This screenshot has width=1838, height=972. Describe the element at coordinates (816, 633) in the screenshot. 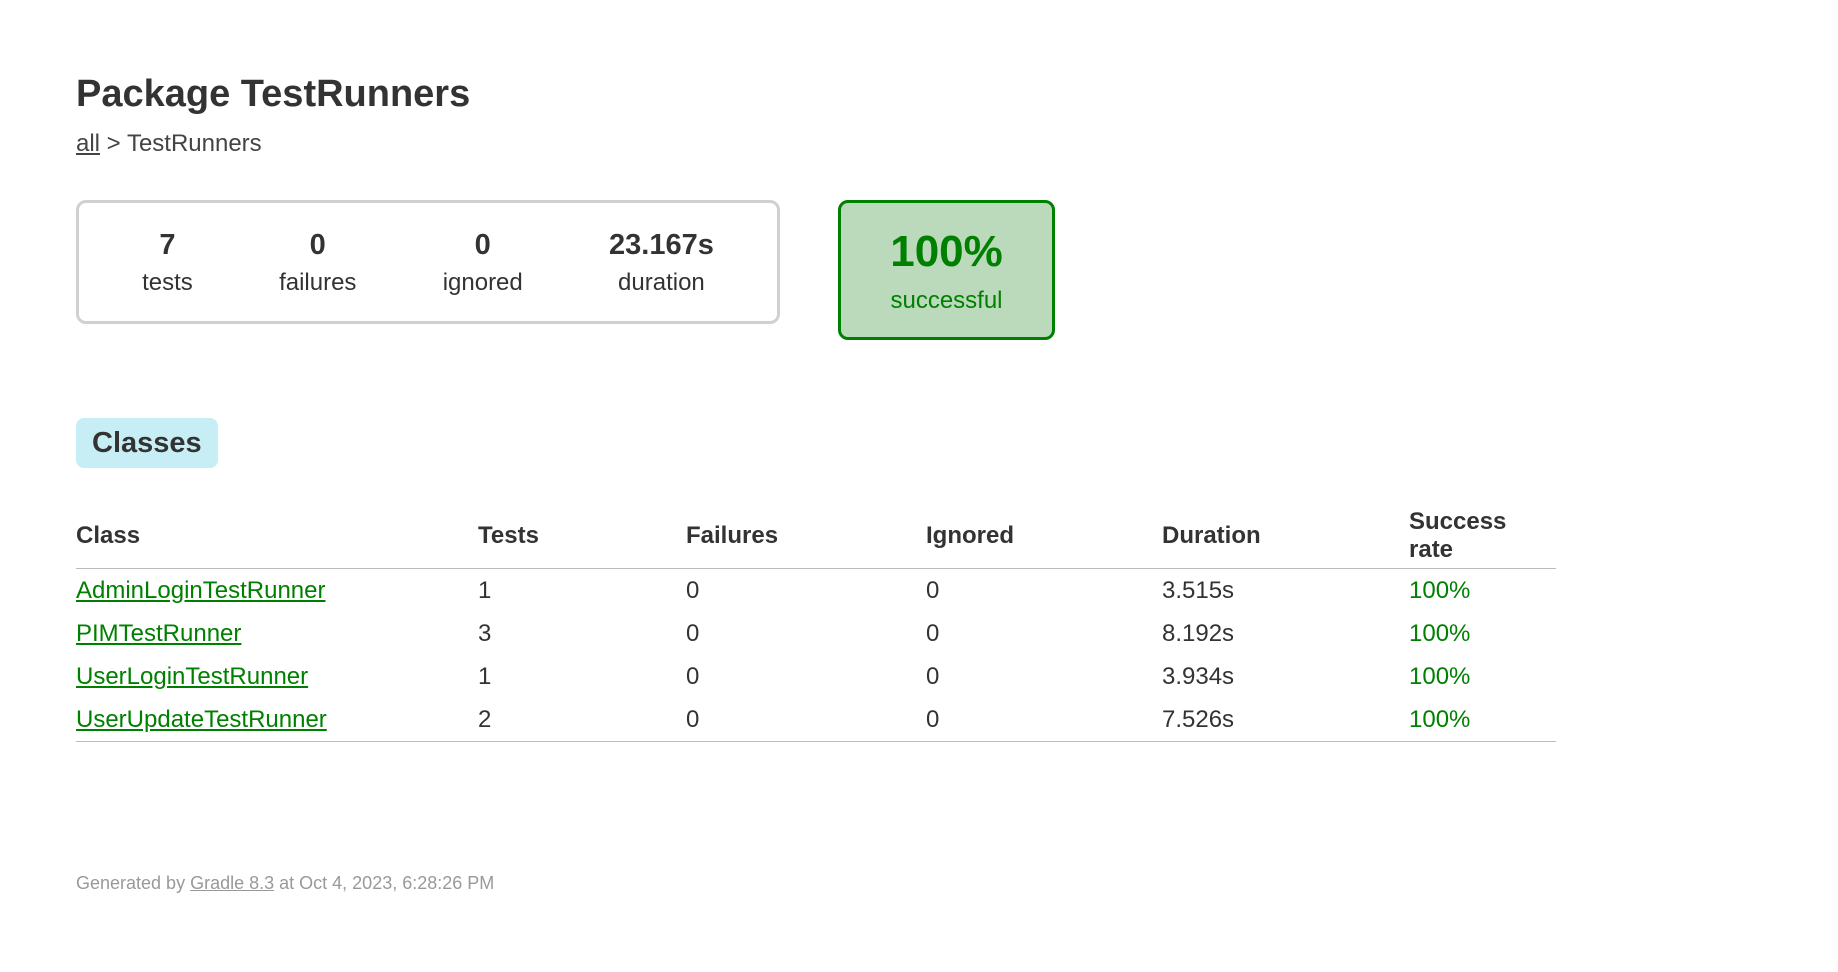

I see `table-row: PIMTestRunner 3 0 0 8.192s 100%` at that location.